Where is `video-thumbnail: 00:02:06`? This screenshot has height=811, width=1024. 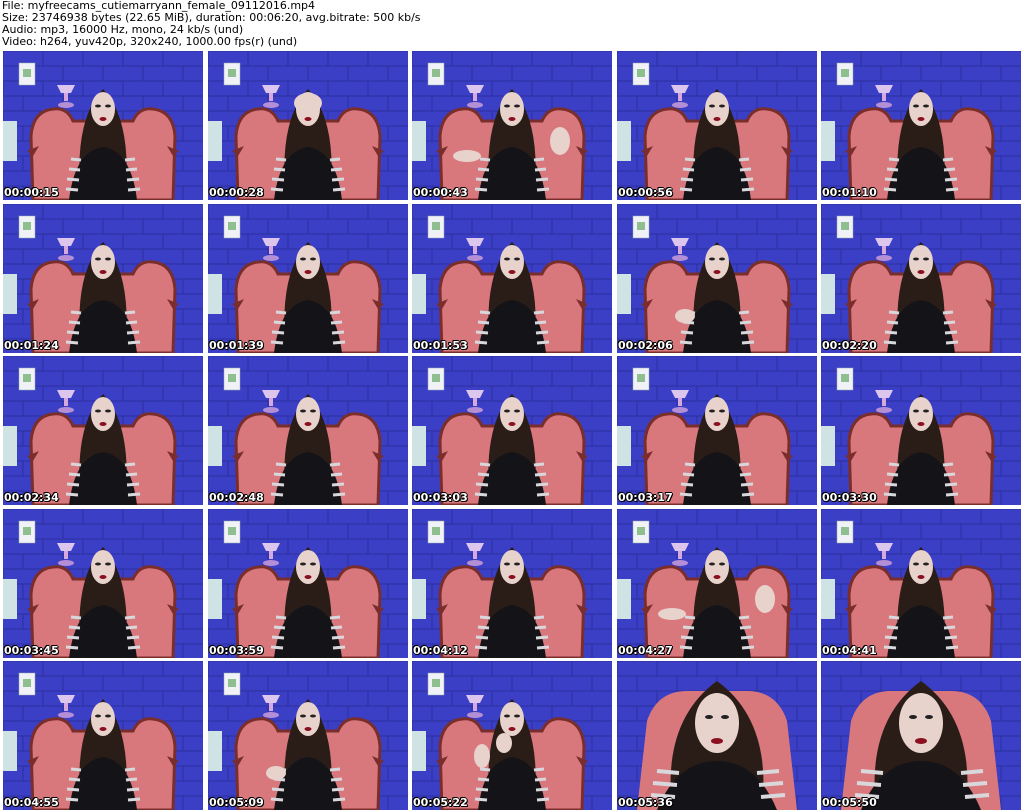 video-thumbnail: 00:02:06 is located at coordinates (717, 278).